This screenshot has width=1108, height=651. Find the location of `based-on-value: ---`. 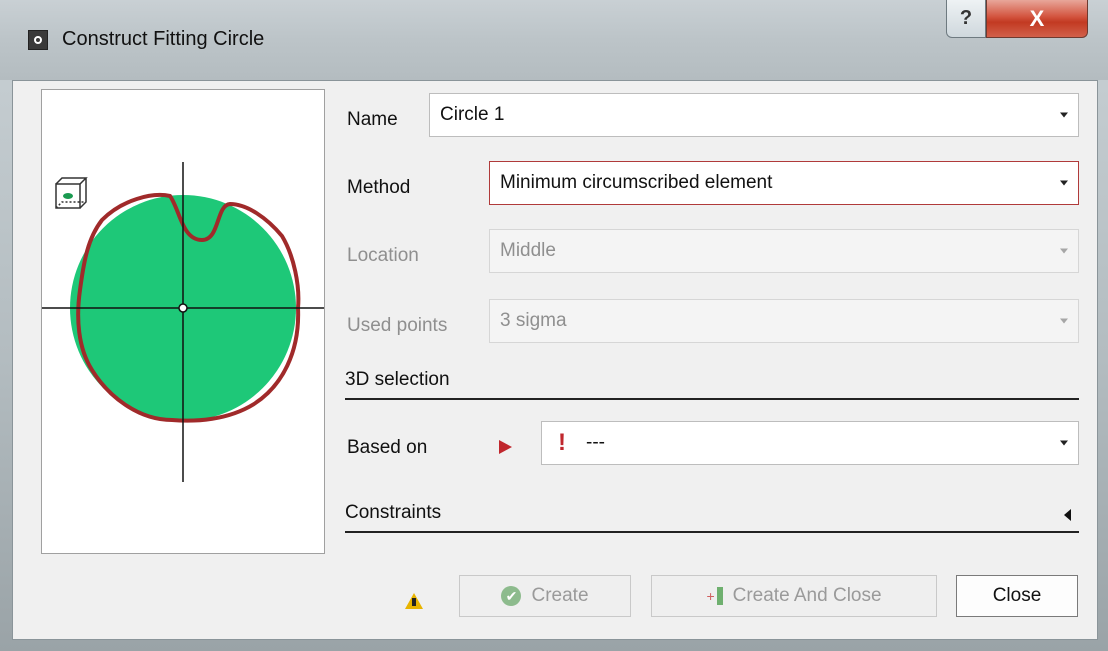

based-on-value: --- is located at coordinates (595, 442).